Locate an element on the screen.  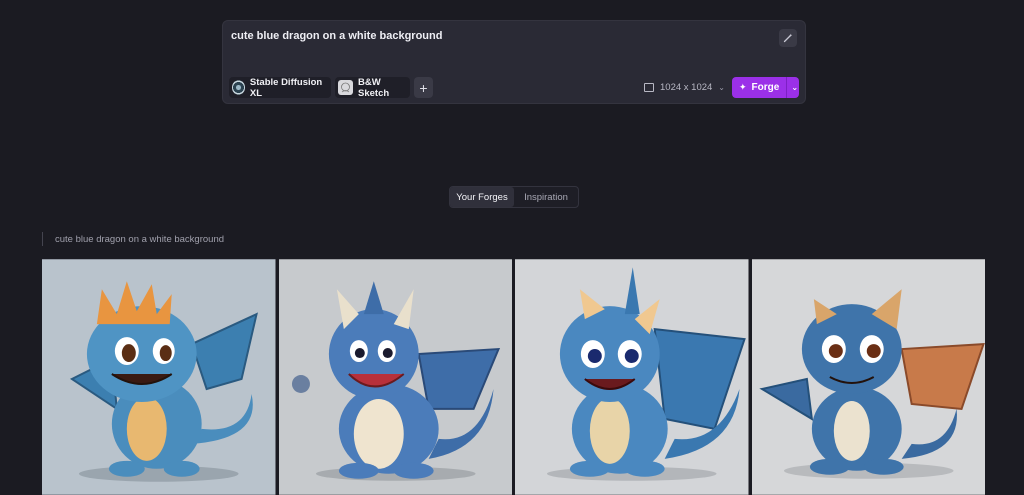
add-style-button: + is located at coordinates (423, 87).